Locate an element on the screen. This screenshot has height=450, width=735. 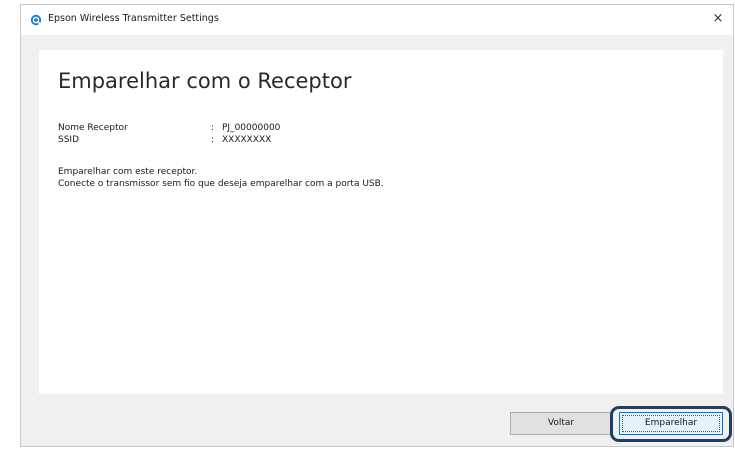
ssid-value: XXXXXXXX is located at coordinates (247, 140).